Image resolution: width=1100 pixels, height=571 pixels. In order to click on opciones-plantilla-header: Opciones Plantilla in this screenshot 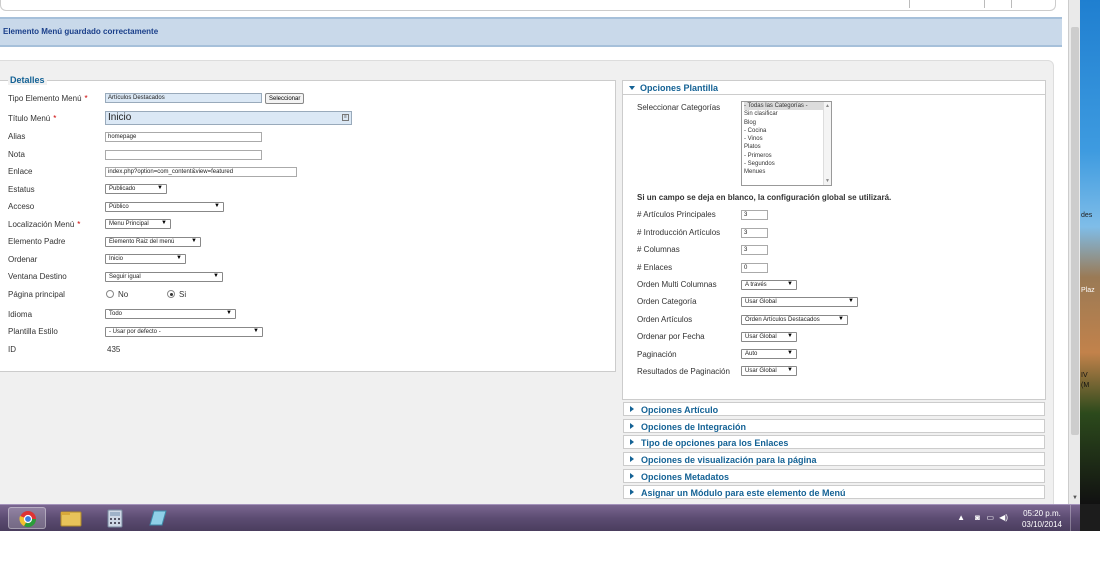, I will do `click(834, 88)`.